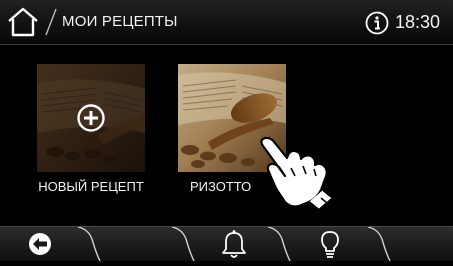 Image resolution: width=453 pixels, height=266 pixels. I want to click on new-recipe-tile, so click(91, 118).